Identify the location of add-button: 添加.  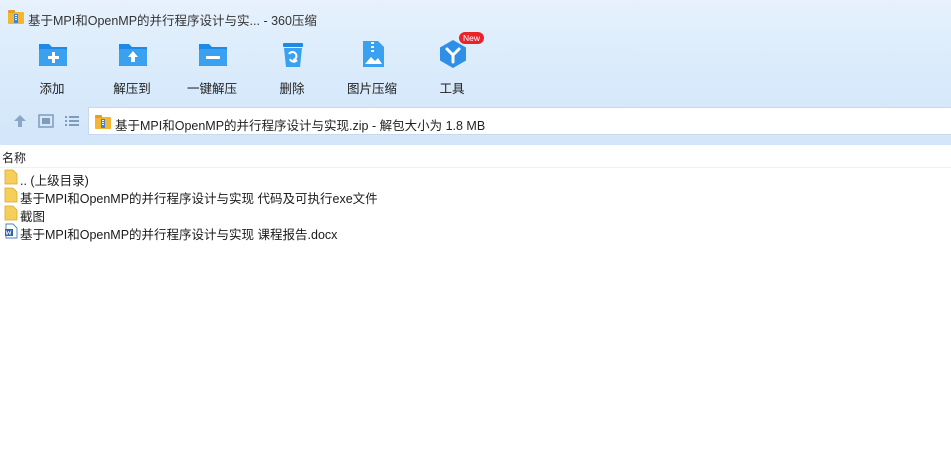
(52, 67).